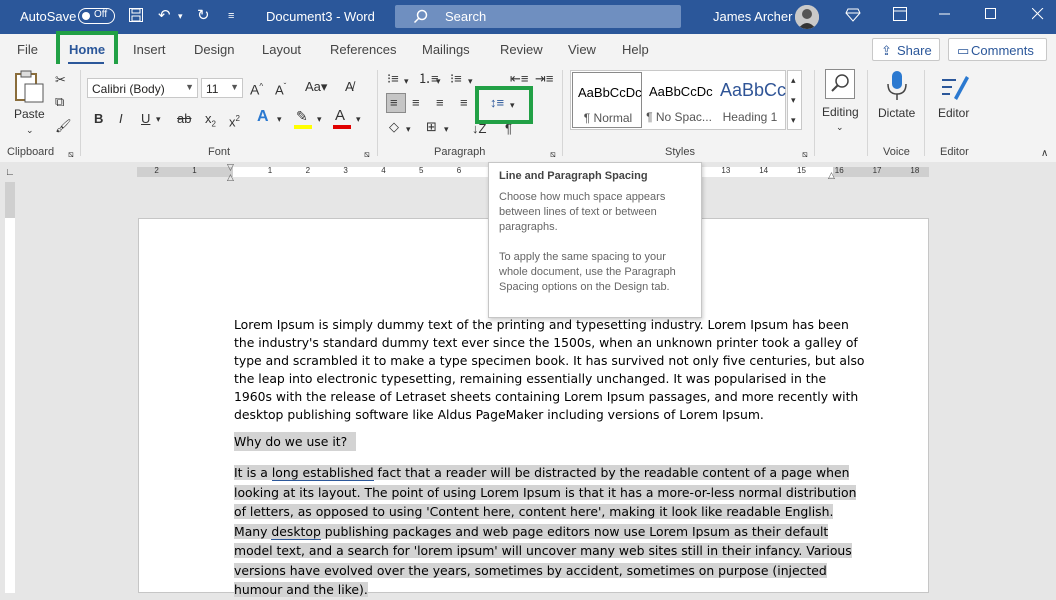 The image size is (1056, 600). I want to click on shading-dropdown-icon: ▾, so click(408, 129).